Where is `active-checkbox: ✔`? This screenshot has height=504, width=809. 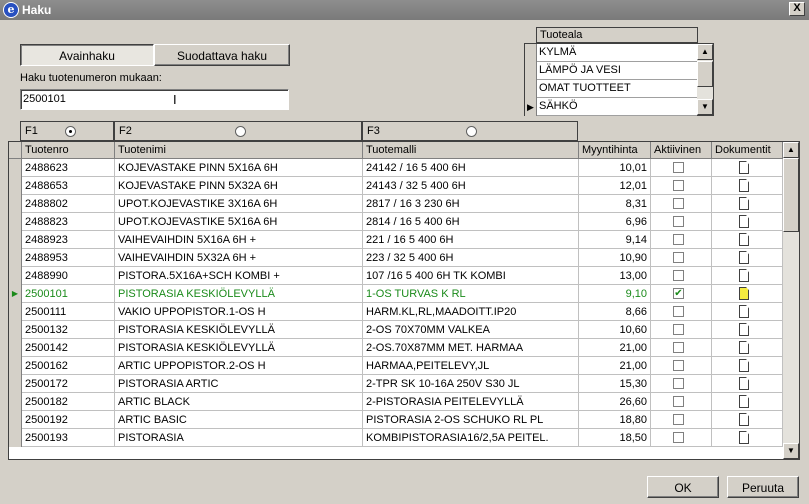
active-checkbox: ✔ is located at coordinates (678, 293).